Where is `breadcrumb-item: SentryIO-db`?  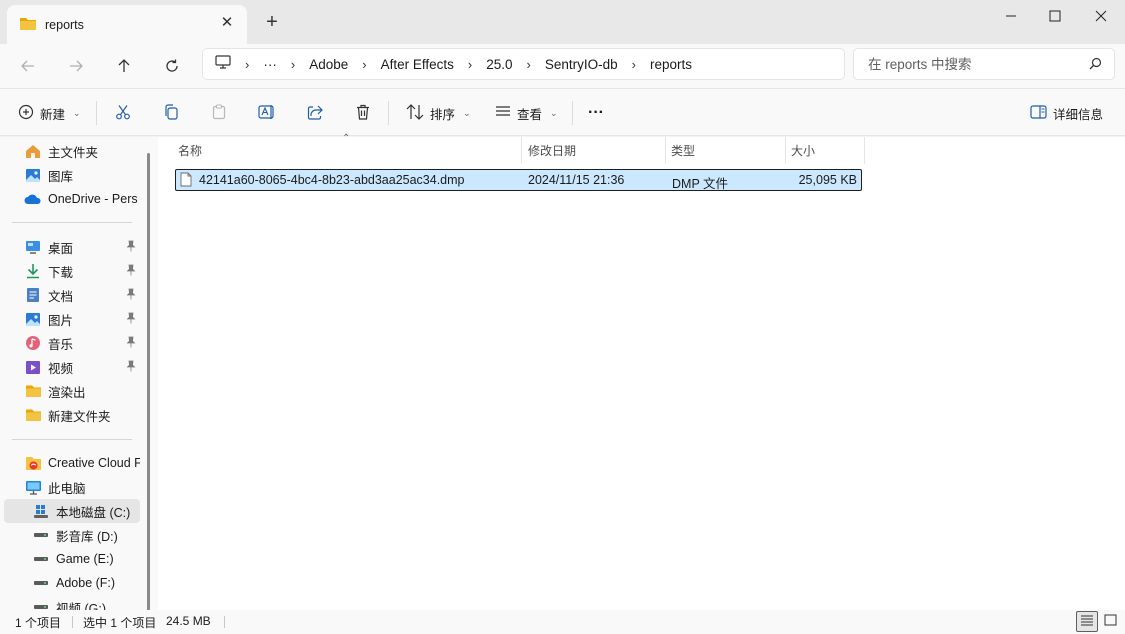 breadcrumb-item: SentryIO-db is located at coordinates (581, 64).